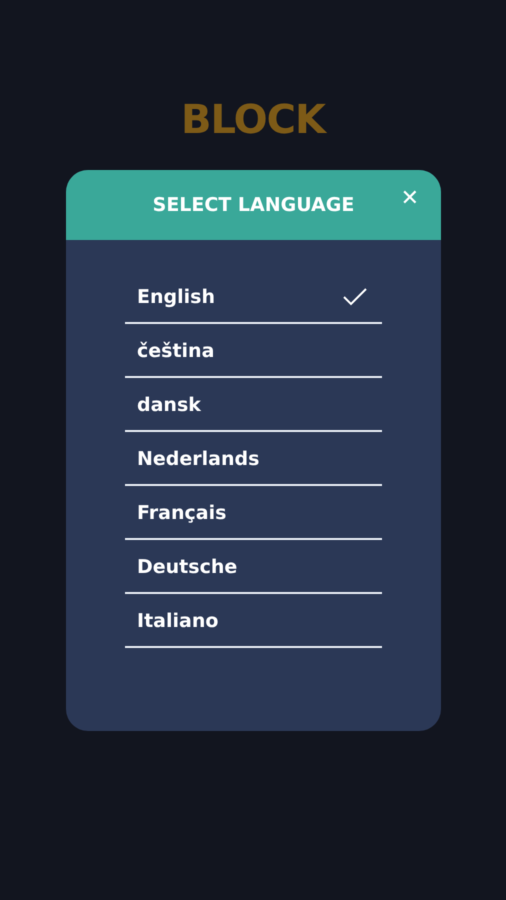  What do you see at coordinates (253, 567) in the screenshot?
I see `language-option: Deutsche` at bounding box center [253, 567].